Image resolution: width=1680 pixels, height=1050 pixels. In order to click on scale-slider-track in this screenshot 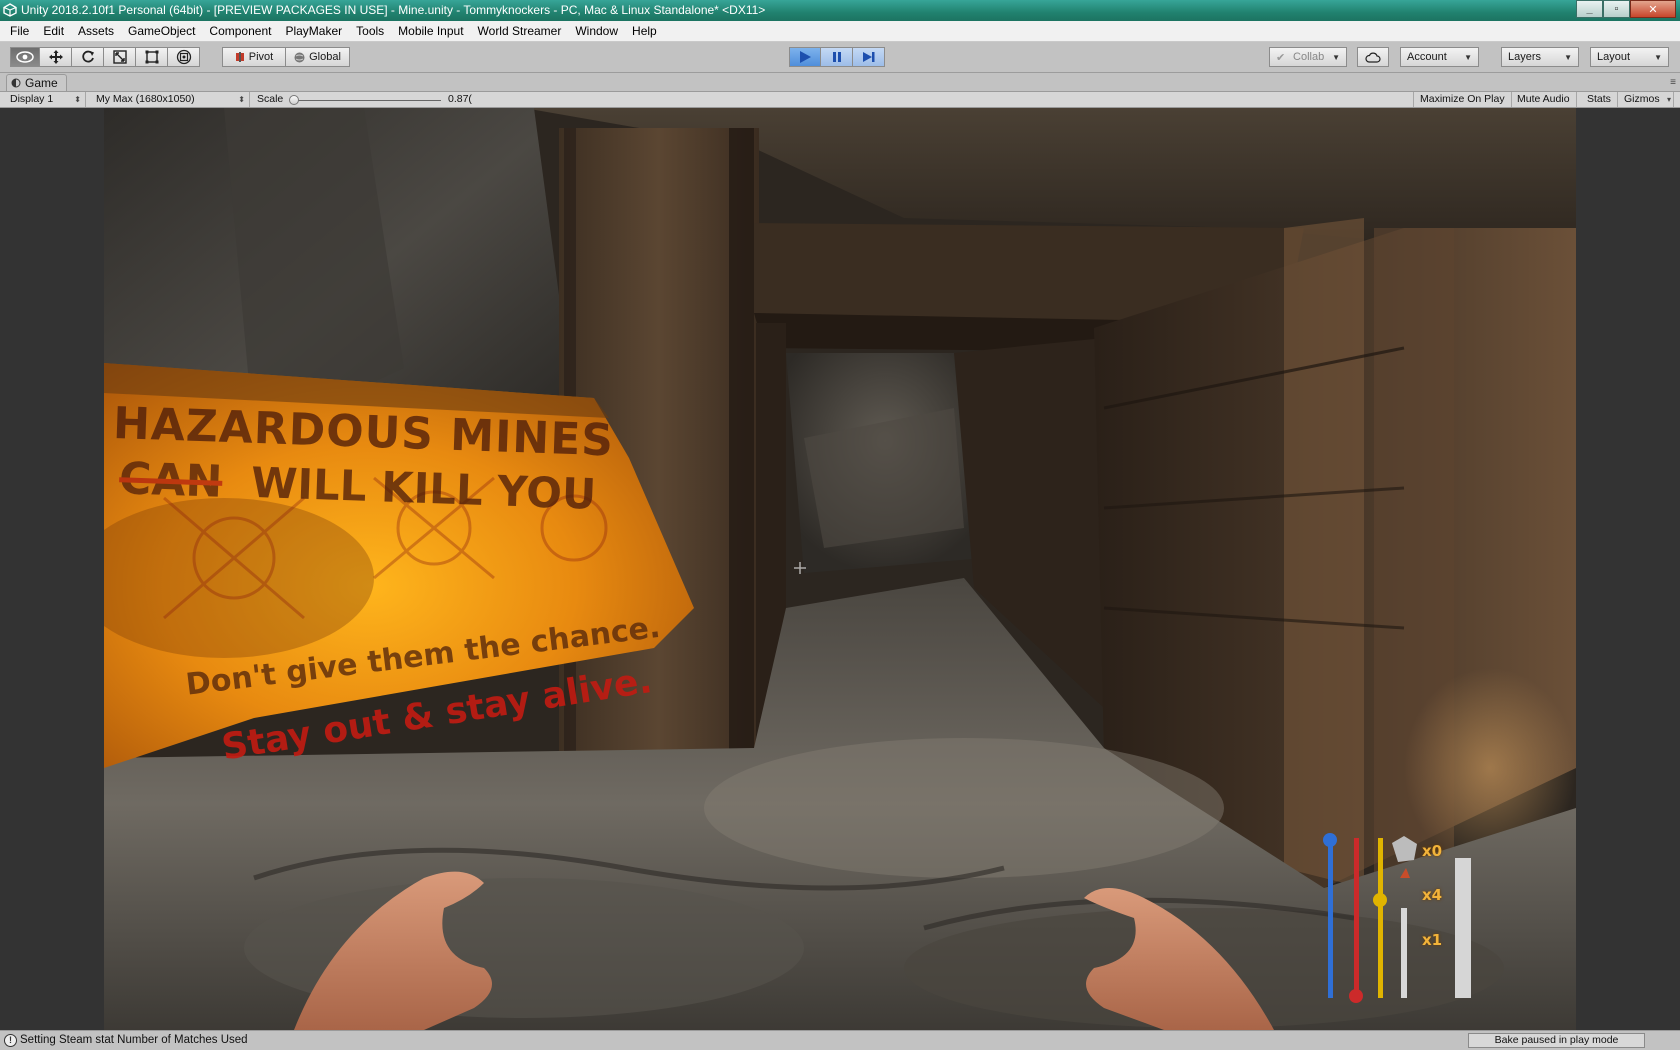, I will do `click(368, 100)`.